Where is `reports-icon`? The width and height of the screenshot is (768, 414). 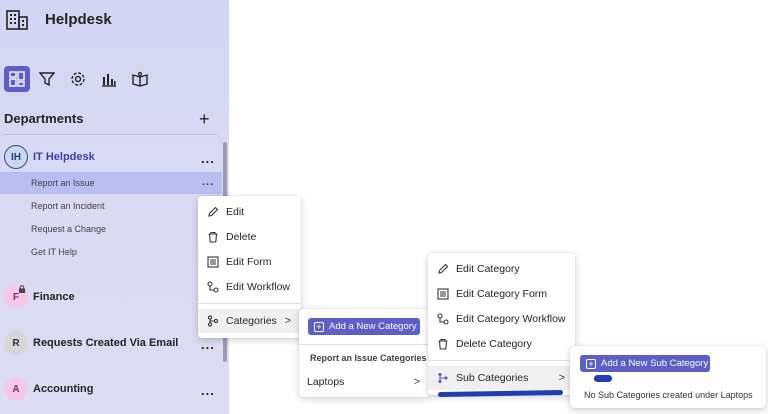 reports-icon is located at coordinates (109, 79).